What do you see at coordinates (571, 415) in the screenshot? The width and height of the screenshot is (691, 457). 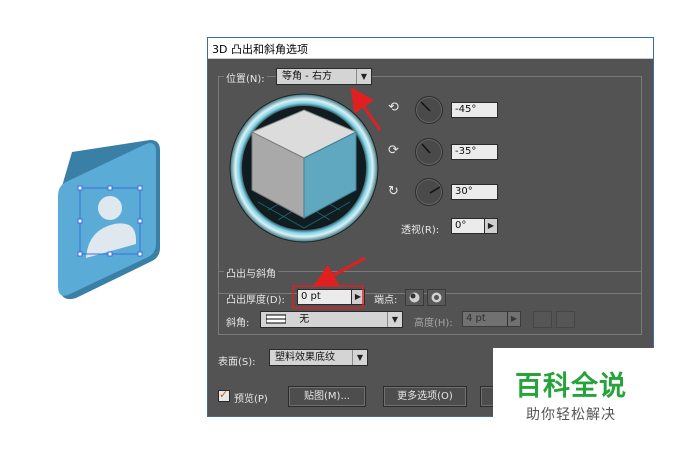 I see `watermark-subtitle: 助你轻松解决` at bounding box center [571, 415].